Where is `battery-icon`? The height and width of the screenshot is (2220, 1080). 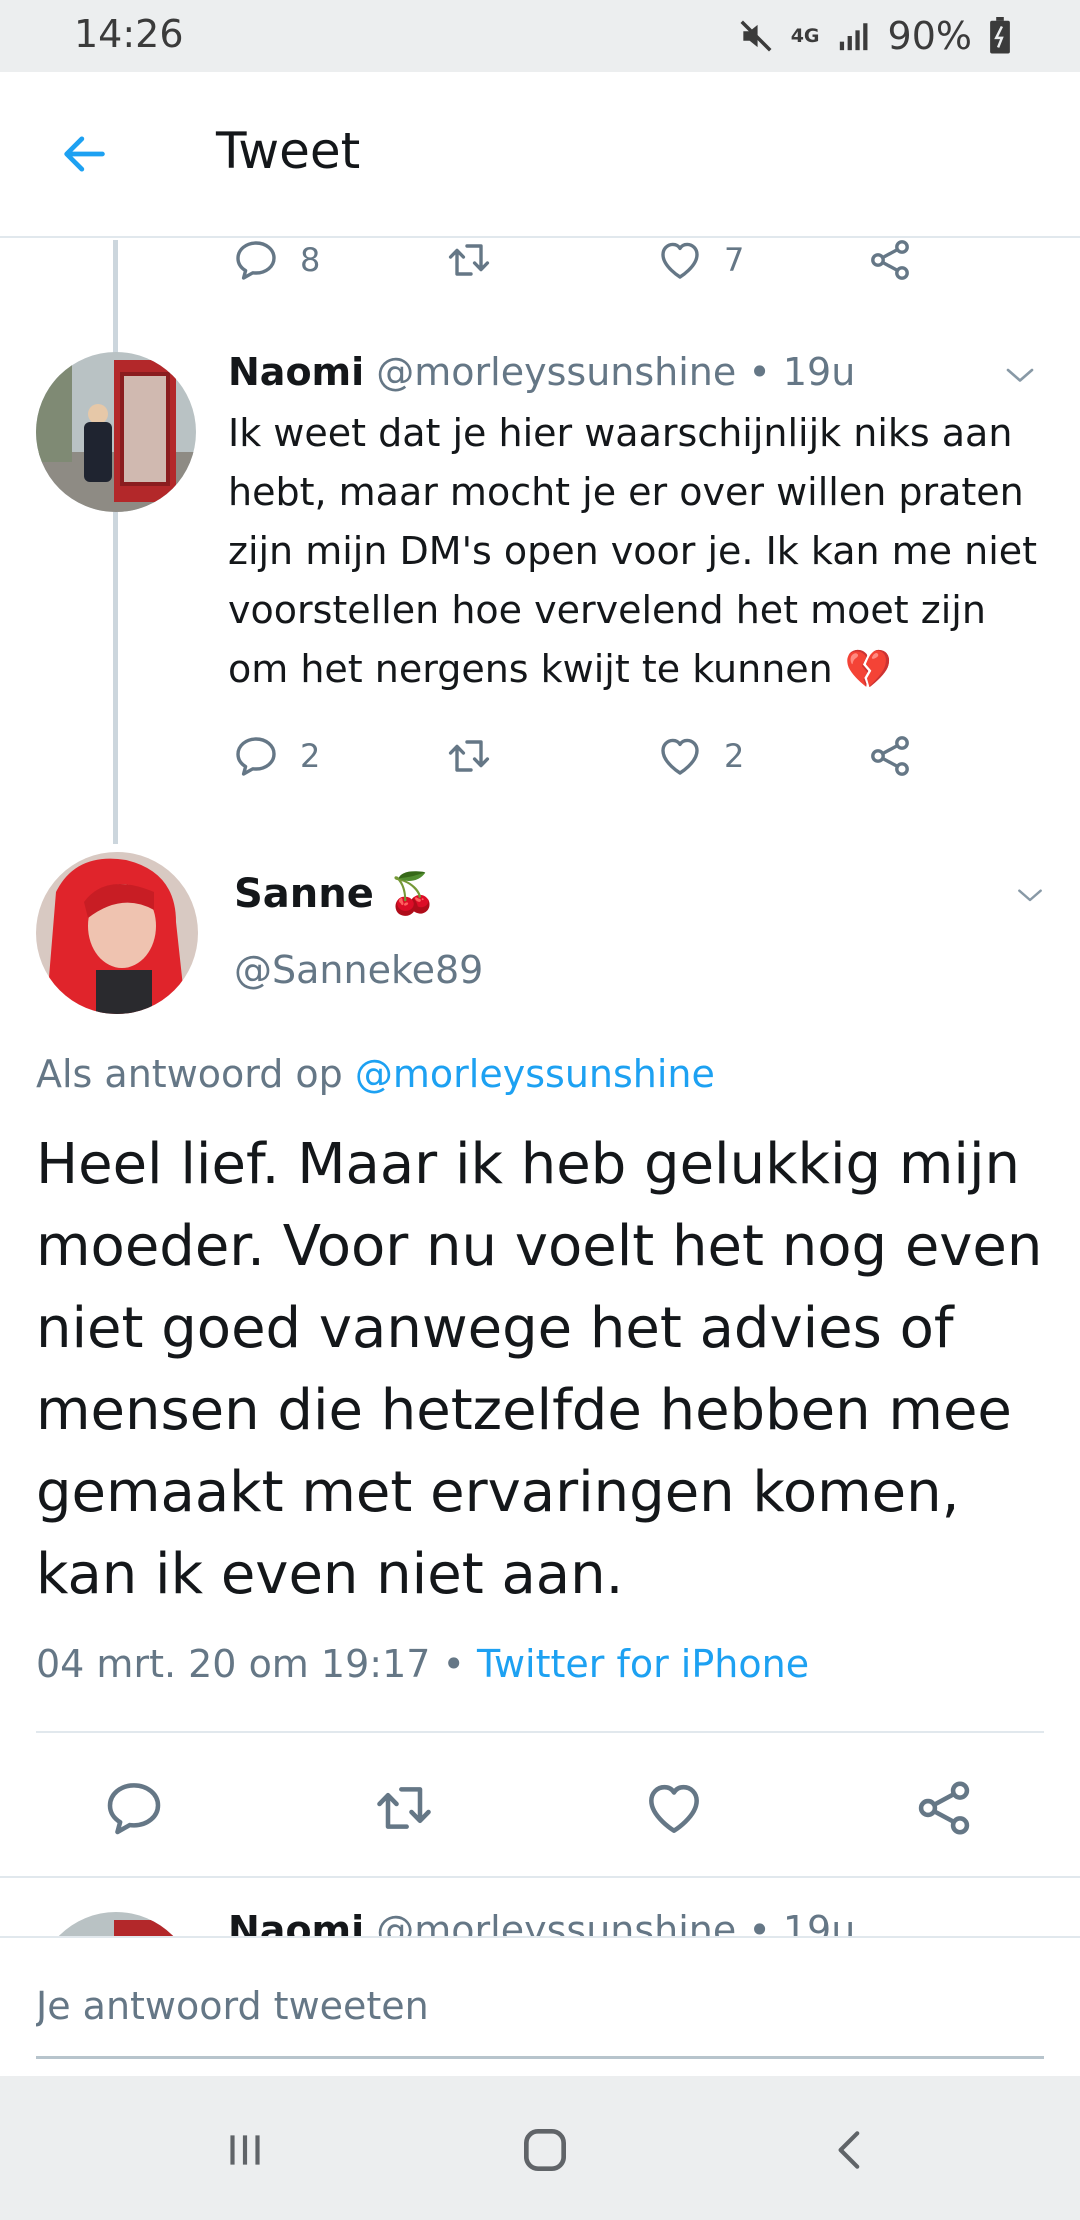 battery-icon is located at coordinates (1000, 36).